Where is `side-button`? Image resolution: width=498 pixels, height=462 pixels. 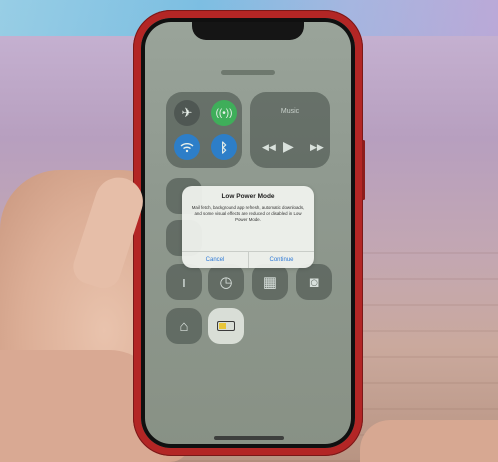 side-button is located at coordinates (363, 170).